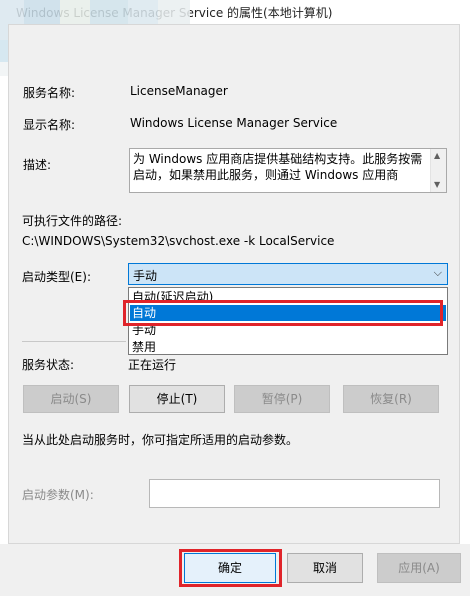  What do you see at coordinates (234, 123) in the screenshot?
I see `display-name-value: Windows License Manager Service` at bounding box center [234, 123].